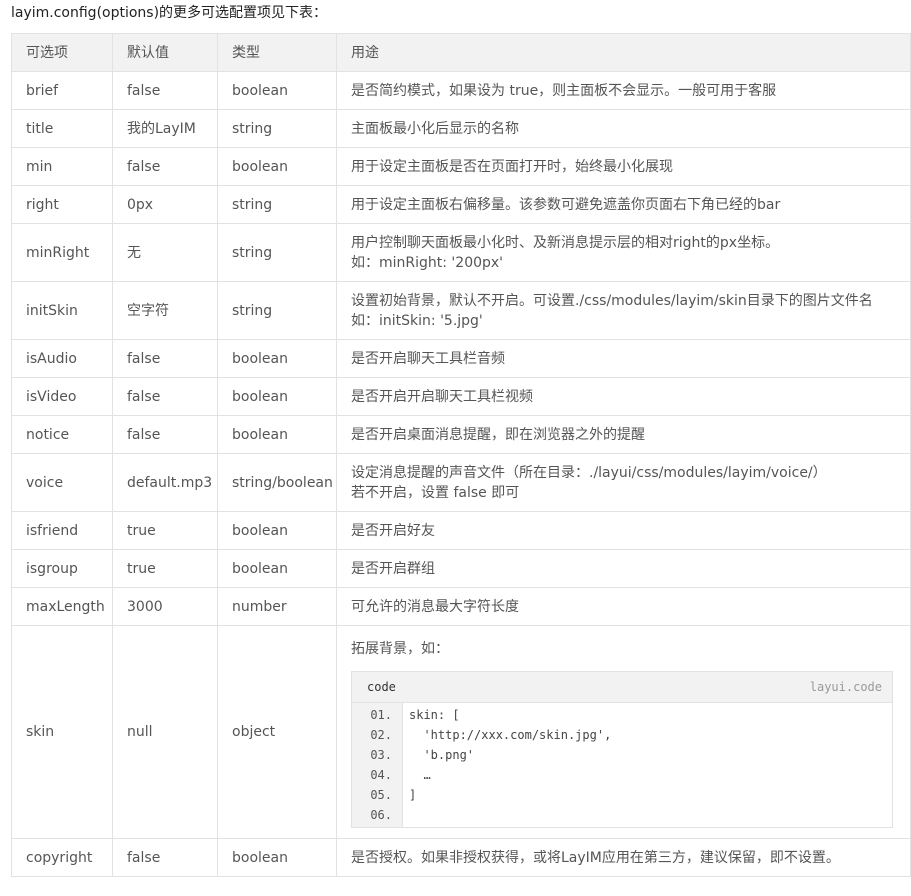 The height and width of the screenshot is (896, 911). Describe the element at coordinates (565, 242) in the screenshot. I see `desc-line: 用户控制聊天面板最小化时、及新消息提示层的相对right的px坐标。` at that location.